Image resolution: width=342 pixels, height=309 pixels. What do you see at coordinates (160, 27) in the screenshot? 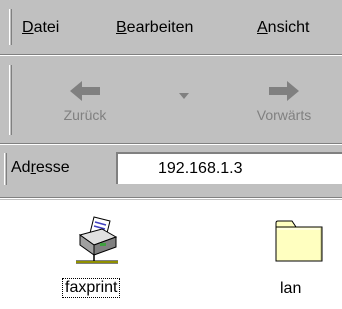
I see `menu-bearbeiten-label: earbeiten` at bounding box center [160, 27].